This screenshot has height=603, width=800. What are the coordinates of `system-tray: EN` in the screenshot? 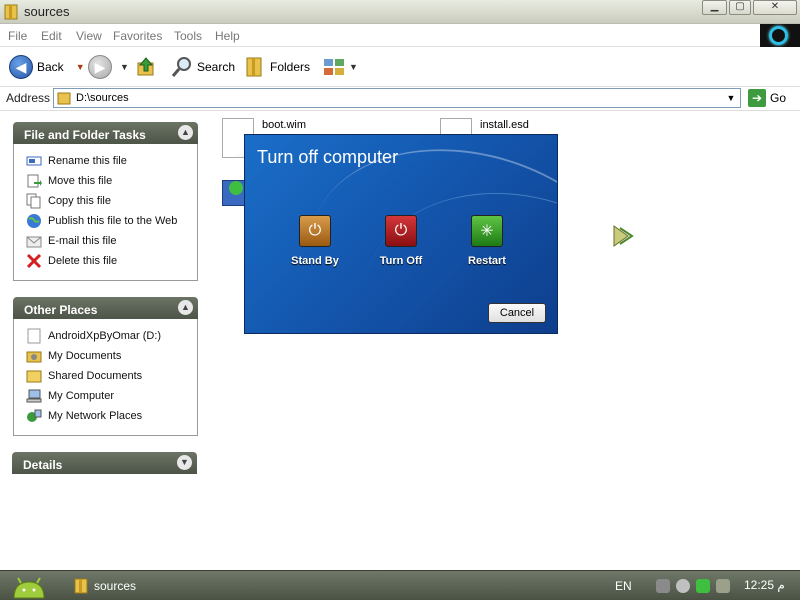 It's located at (672, 586).